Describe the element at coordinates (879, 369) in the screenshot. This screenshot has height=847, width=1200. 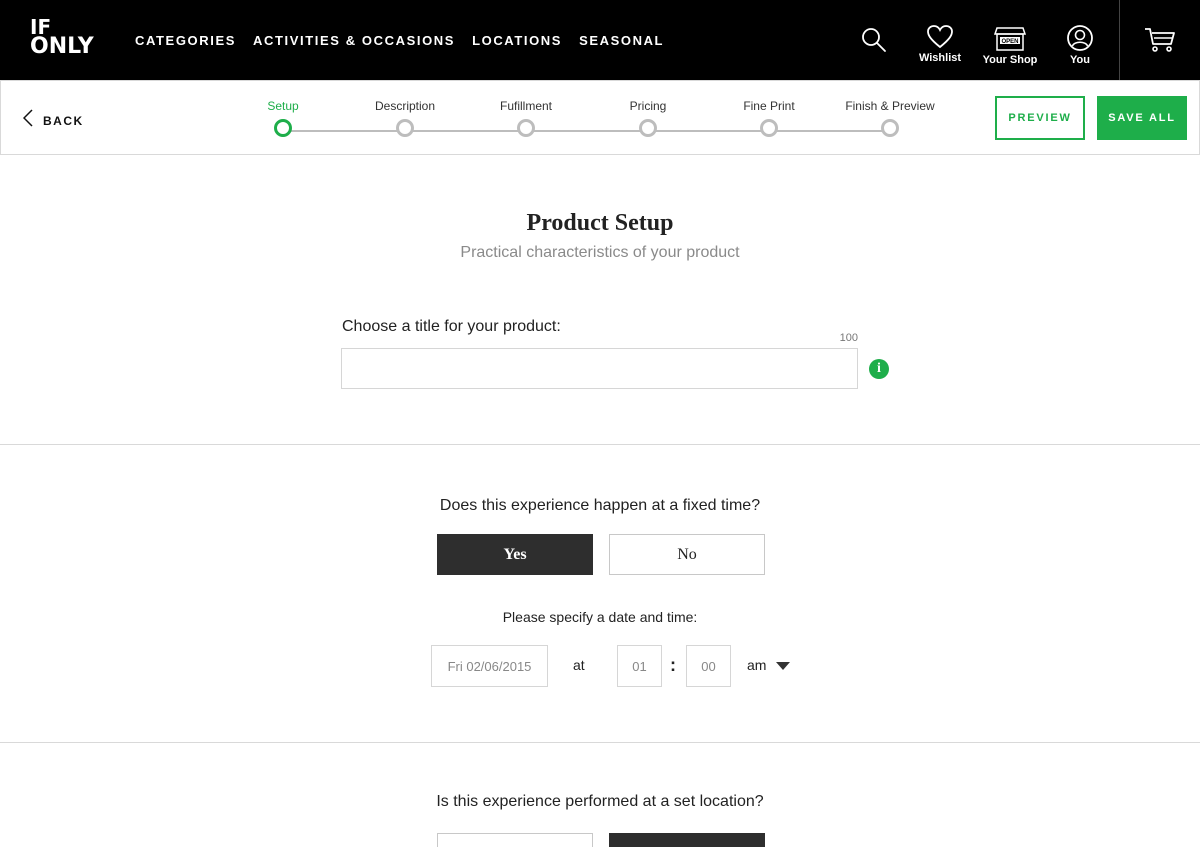
I see `info-icon: i` at that location.